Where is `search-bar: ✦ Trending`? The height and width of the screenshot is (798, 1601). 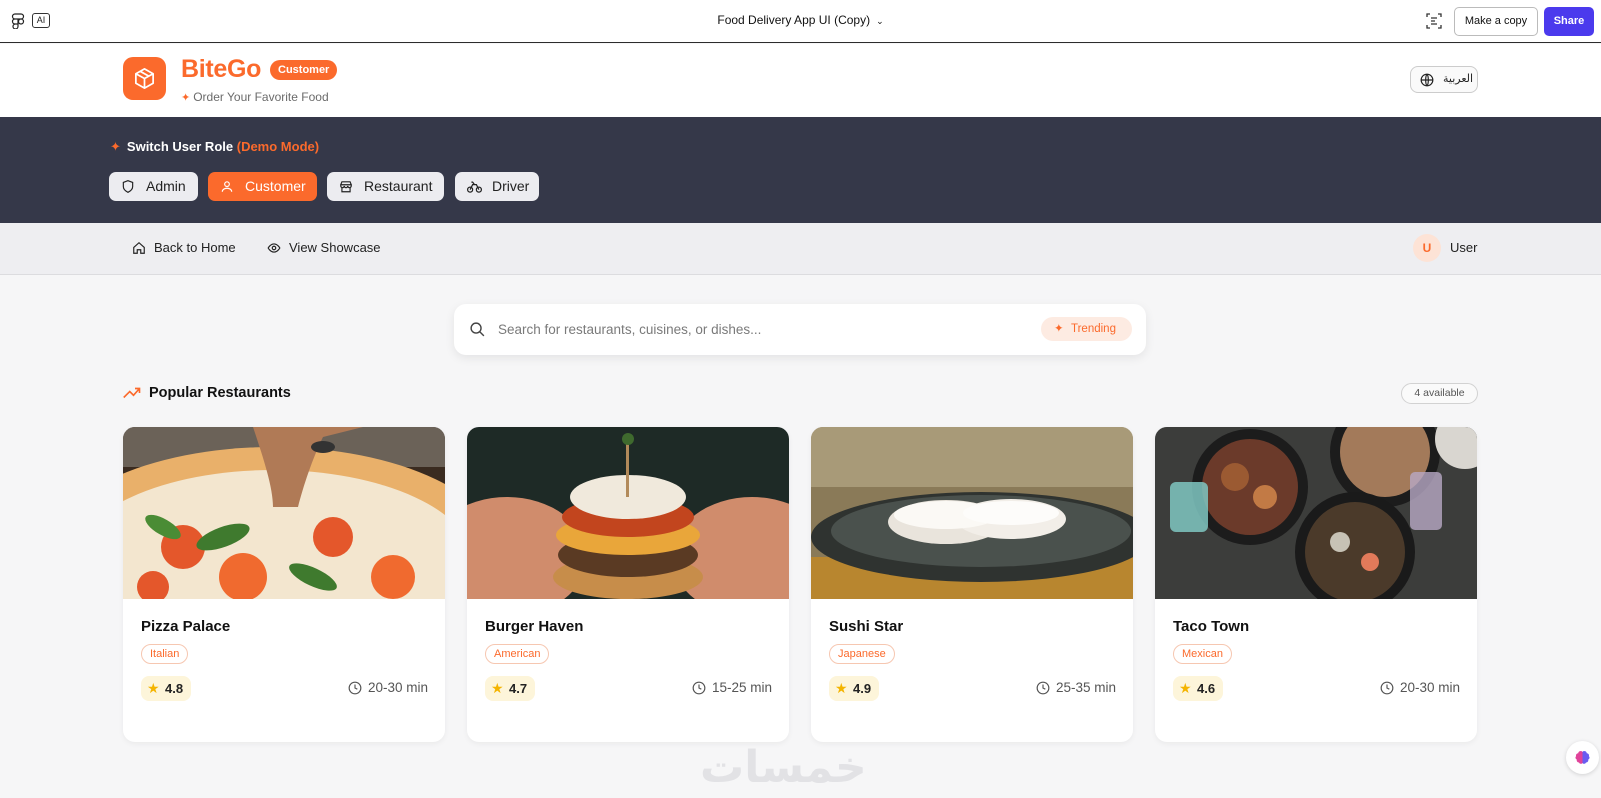
search-bar: ✦ Trending is located at coordinates (800, 329).